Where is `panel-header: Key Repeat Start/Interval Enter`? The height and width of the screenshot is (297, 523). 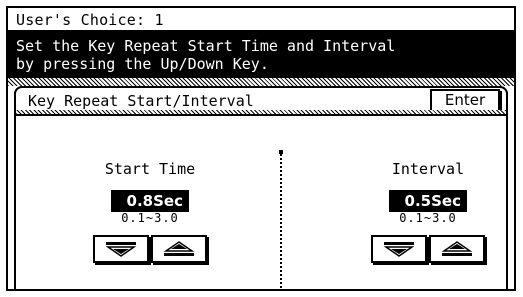 panel-header: Key Repeat Start/Interval Enter is located at coordinates (261, 101).